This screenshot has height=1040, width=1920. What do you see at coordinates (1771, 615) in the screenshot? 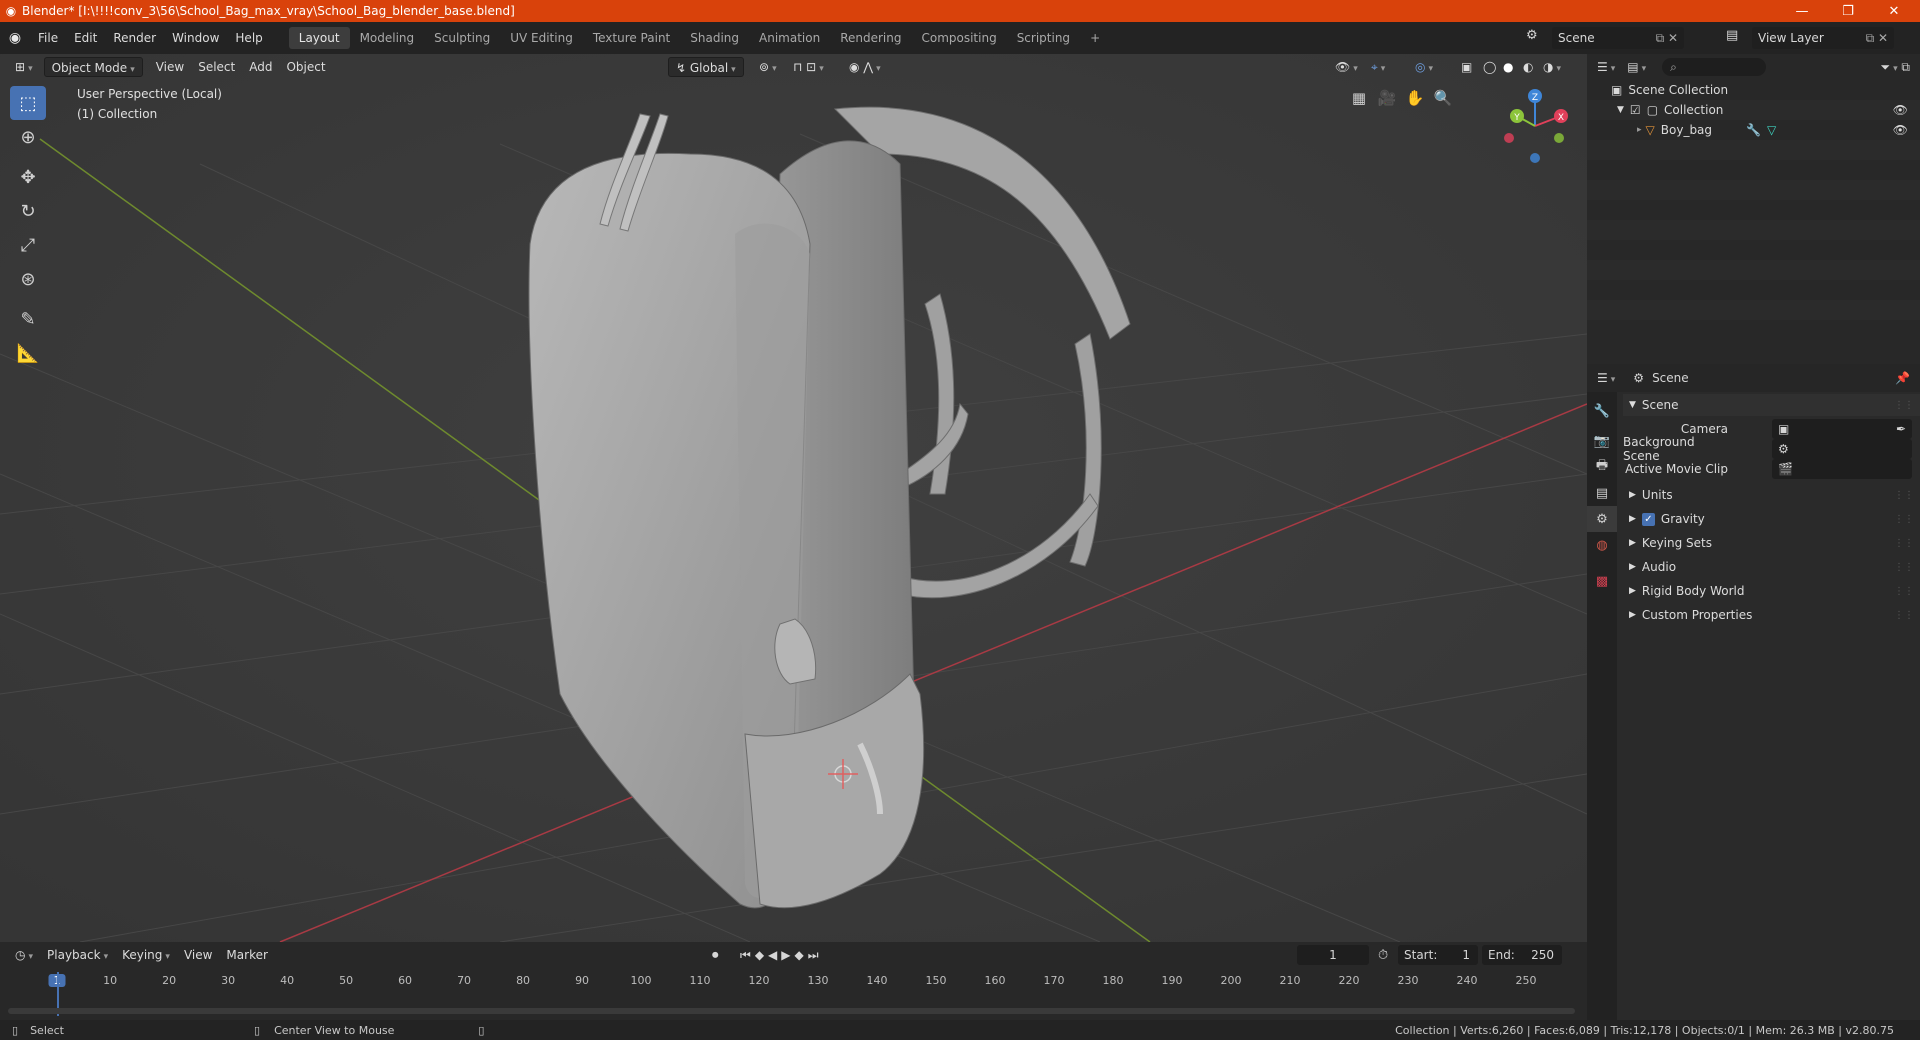
I see `custom-properties-panel: ▶ Custom Properties ⋮⋮` at bounding box center [1771, 615].